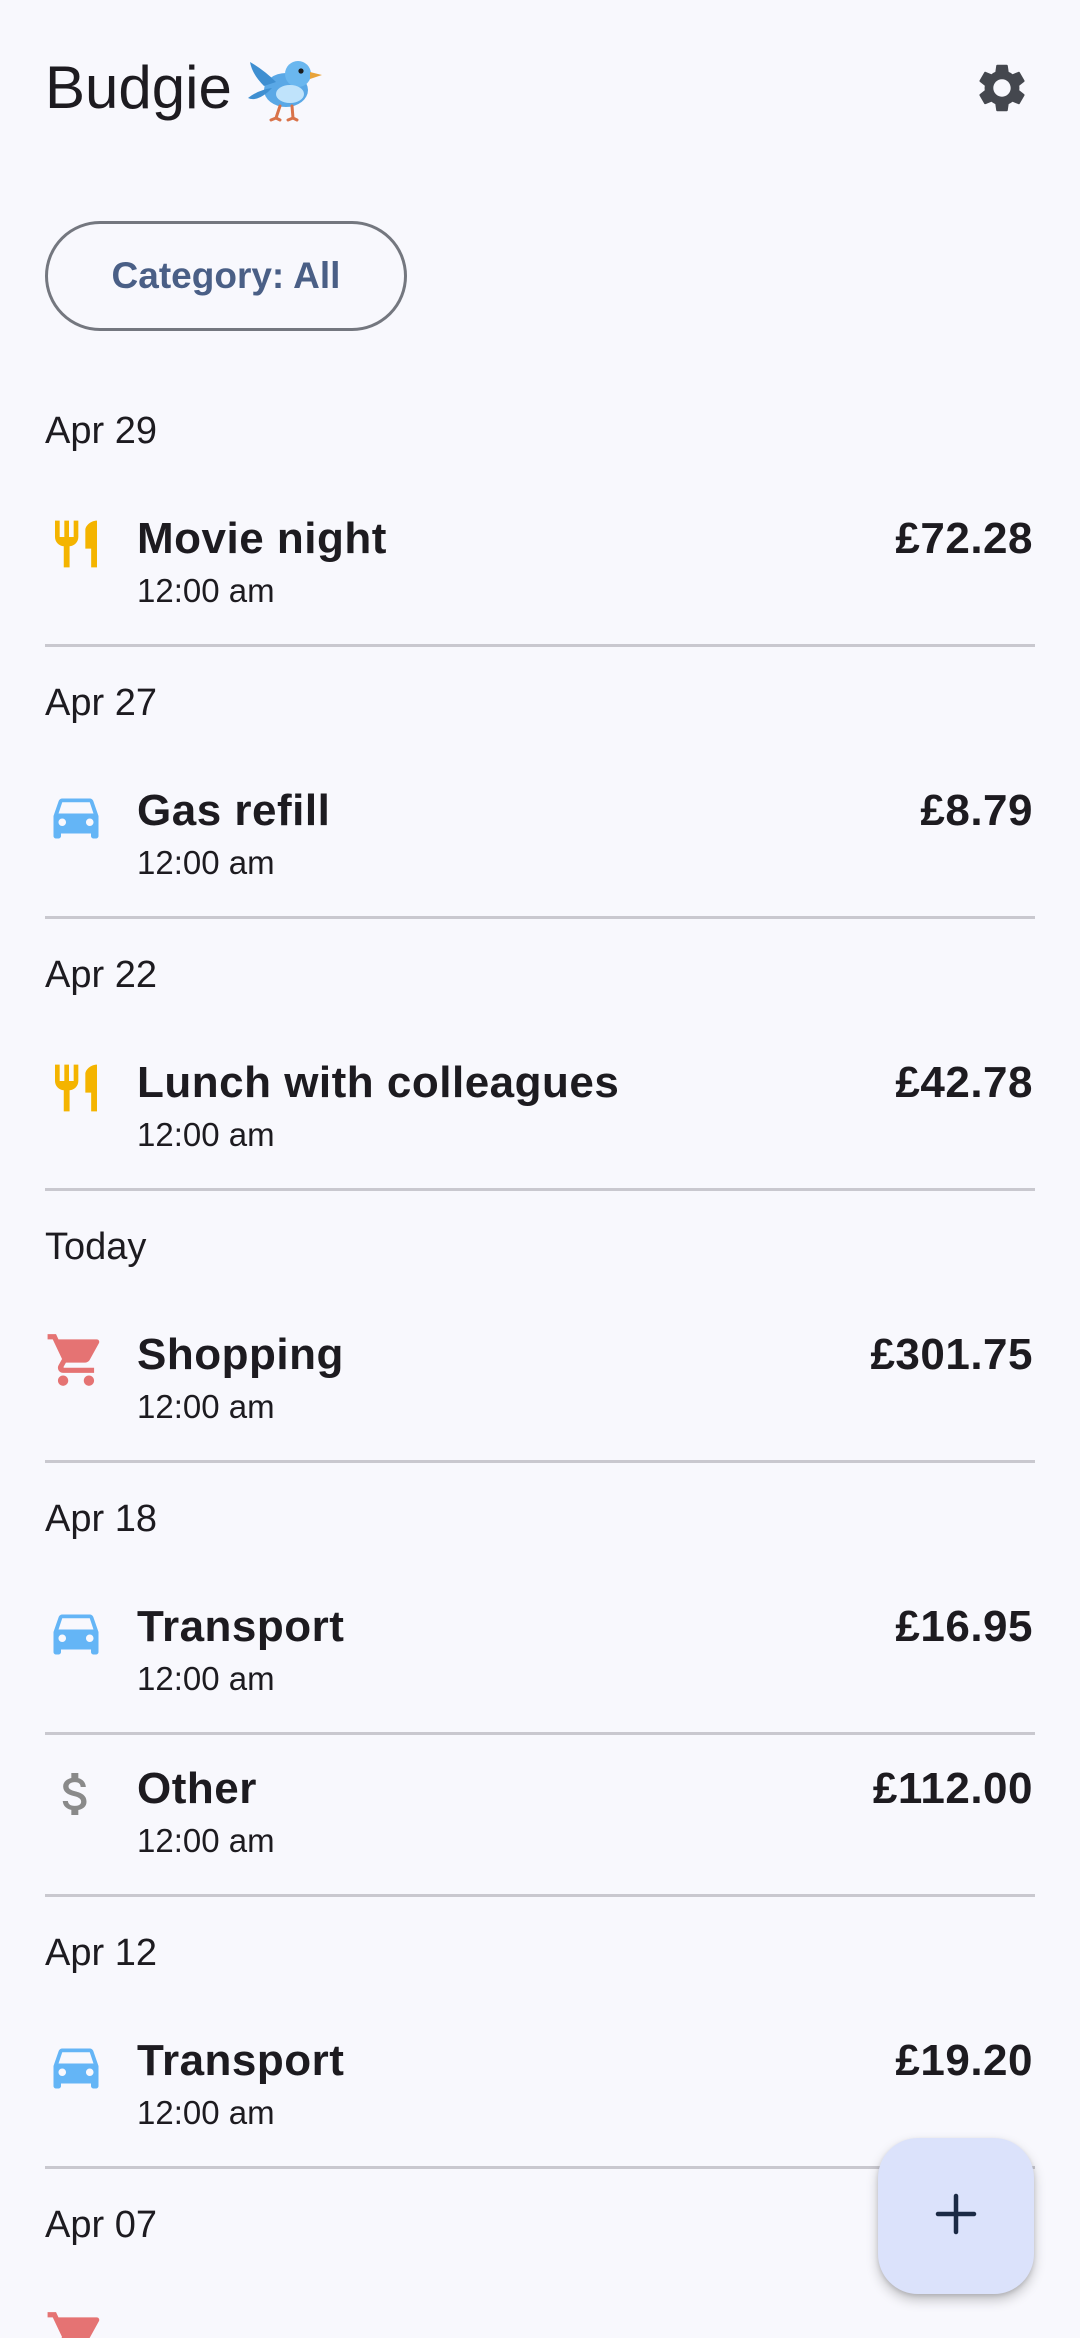 This screenshot has height=2338, width=1080. I want to click on expense-title: Gas refill, so click(234, 810).